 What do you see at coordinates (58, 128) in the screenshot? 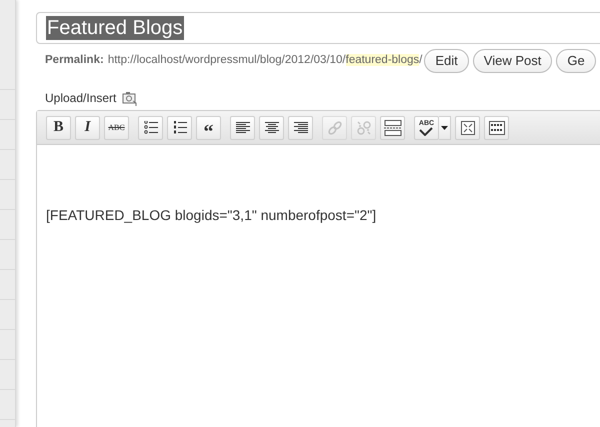
I see `bold-button: B` at bounding box center [58, 128].